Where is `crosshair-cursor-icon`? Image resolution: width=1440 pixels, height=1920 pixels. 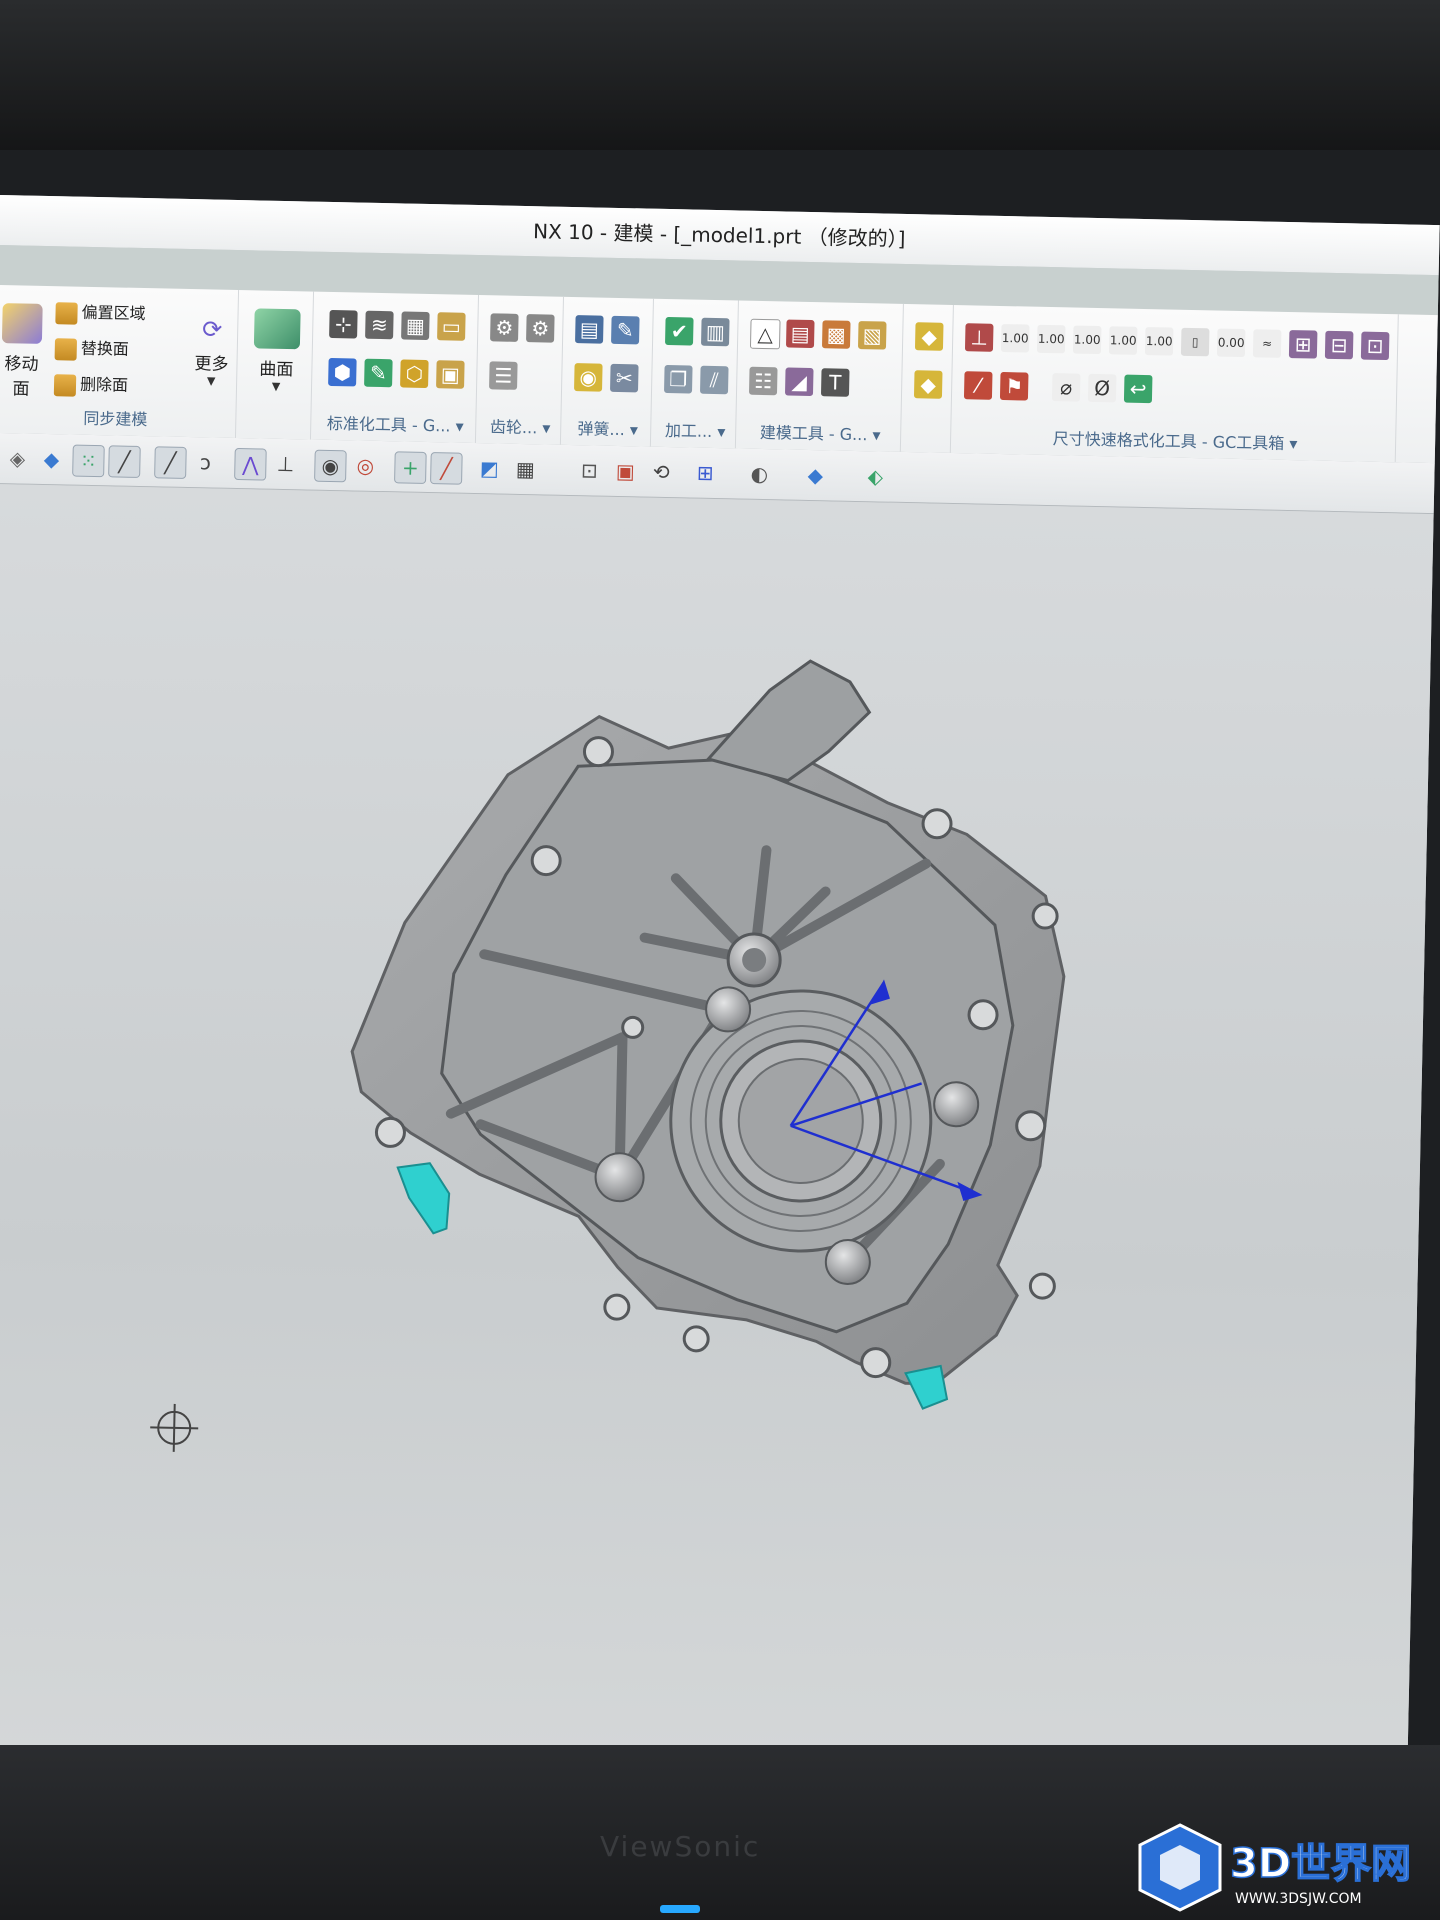
crosshair-cursor-icon is located at coordinates (174, 1427).